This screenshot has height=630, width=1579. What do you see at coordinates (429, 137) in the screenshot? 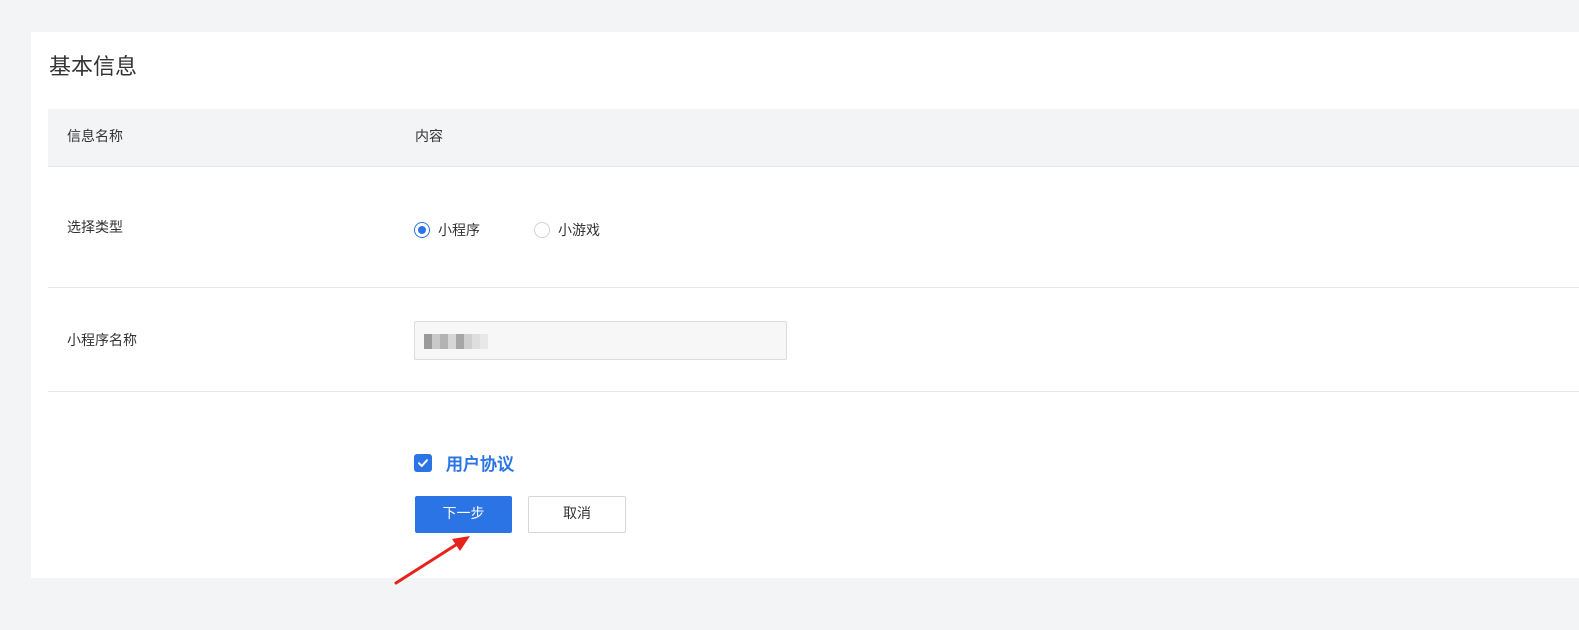
I see `header-content: 内容` at bounding box center [429, 137].